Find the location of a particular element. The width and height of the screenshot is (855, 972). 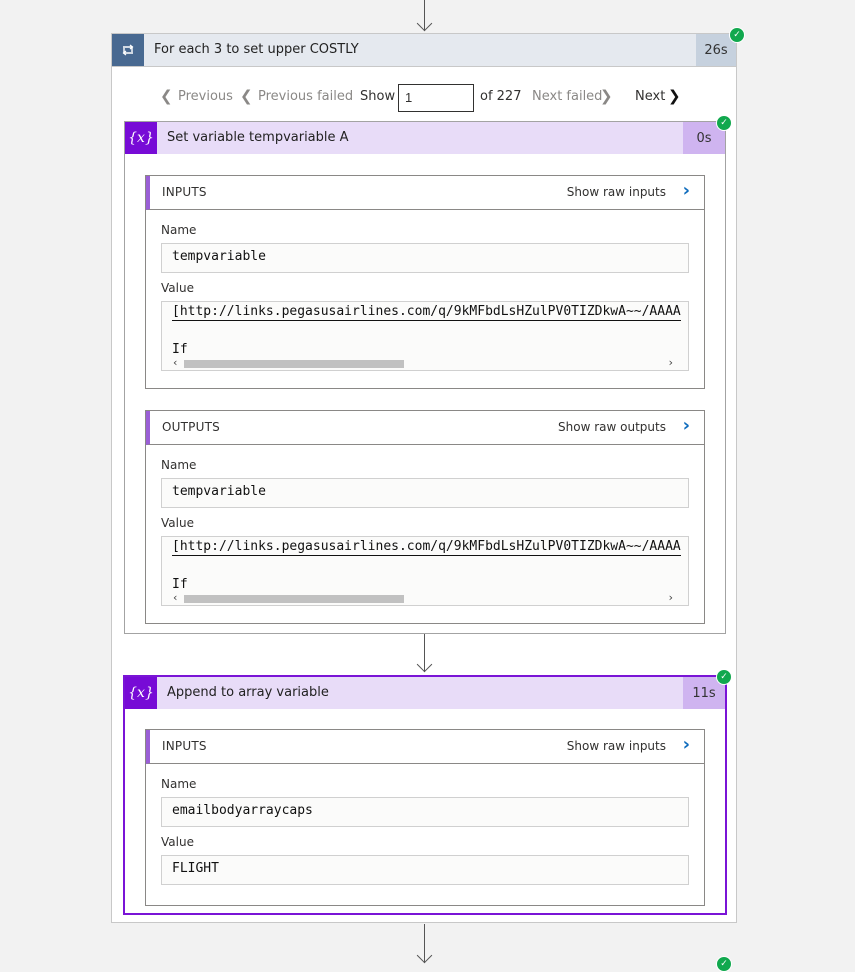

loop-icon is located at coordinates (128, 50).